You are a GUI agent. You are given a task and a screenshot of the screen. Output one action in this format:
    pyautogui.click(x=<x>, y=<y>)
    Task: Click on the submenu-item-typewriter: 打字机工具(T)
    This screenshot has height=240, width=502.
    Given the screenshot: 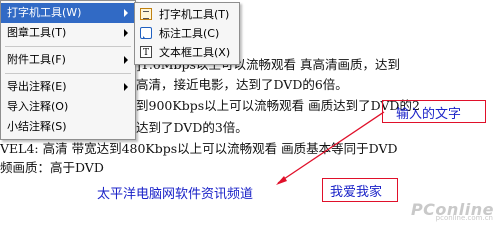 What is the action you would take?
    pyautogui.click(x=187, y=14)
    